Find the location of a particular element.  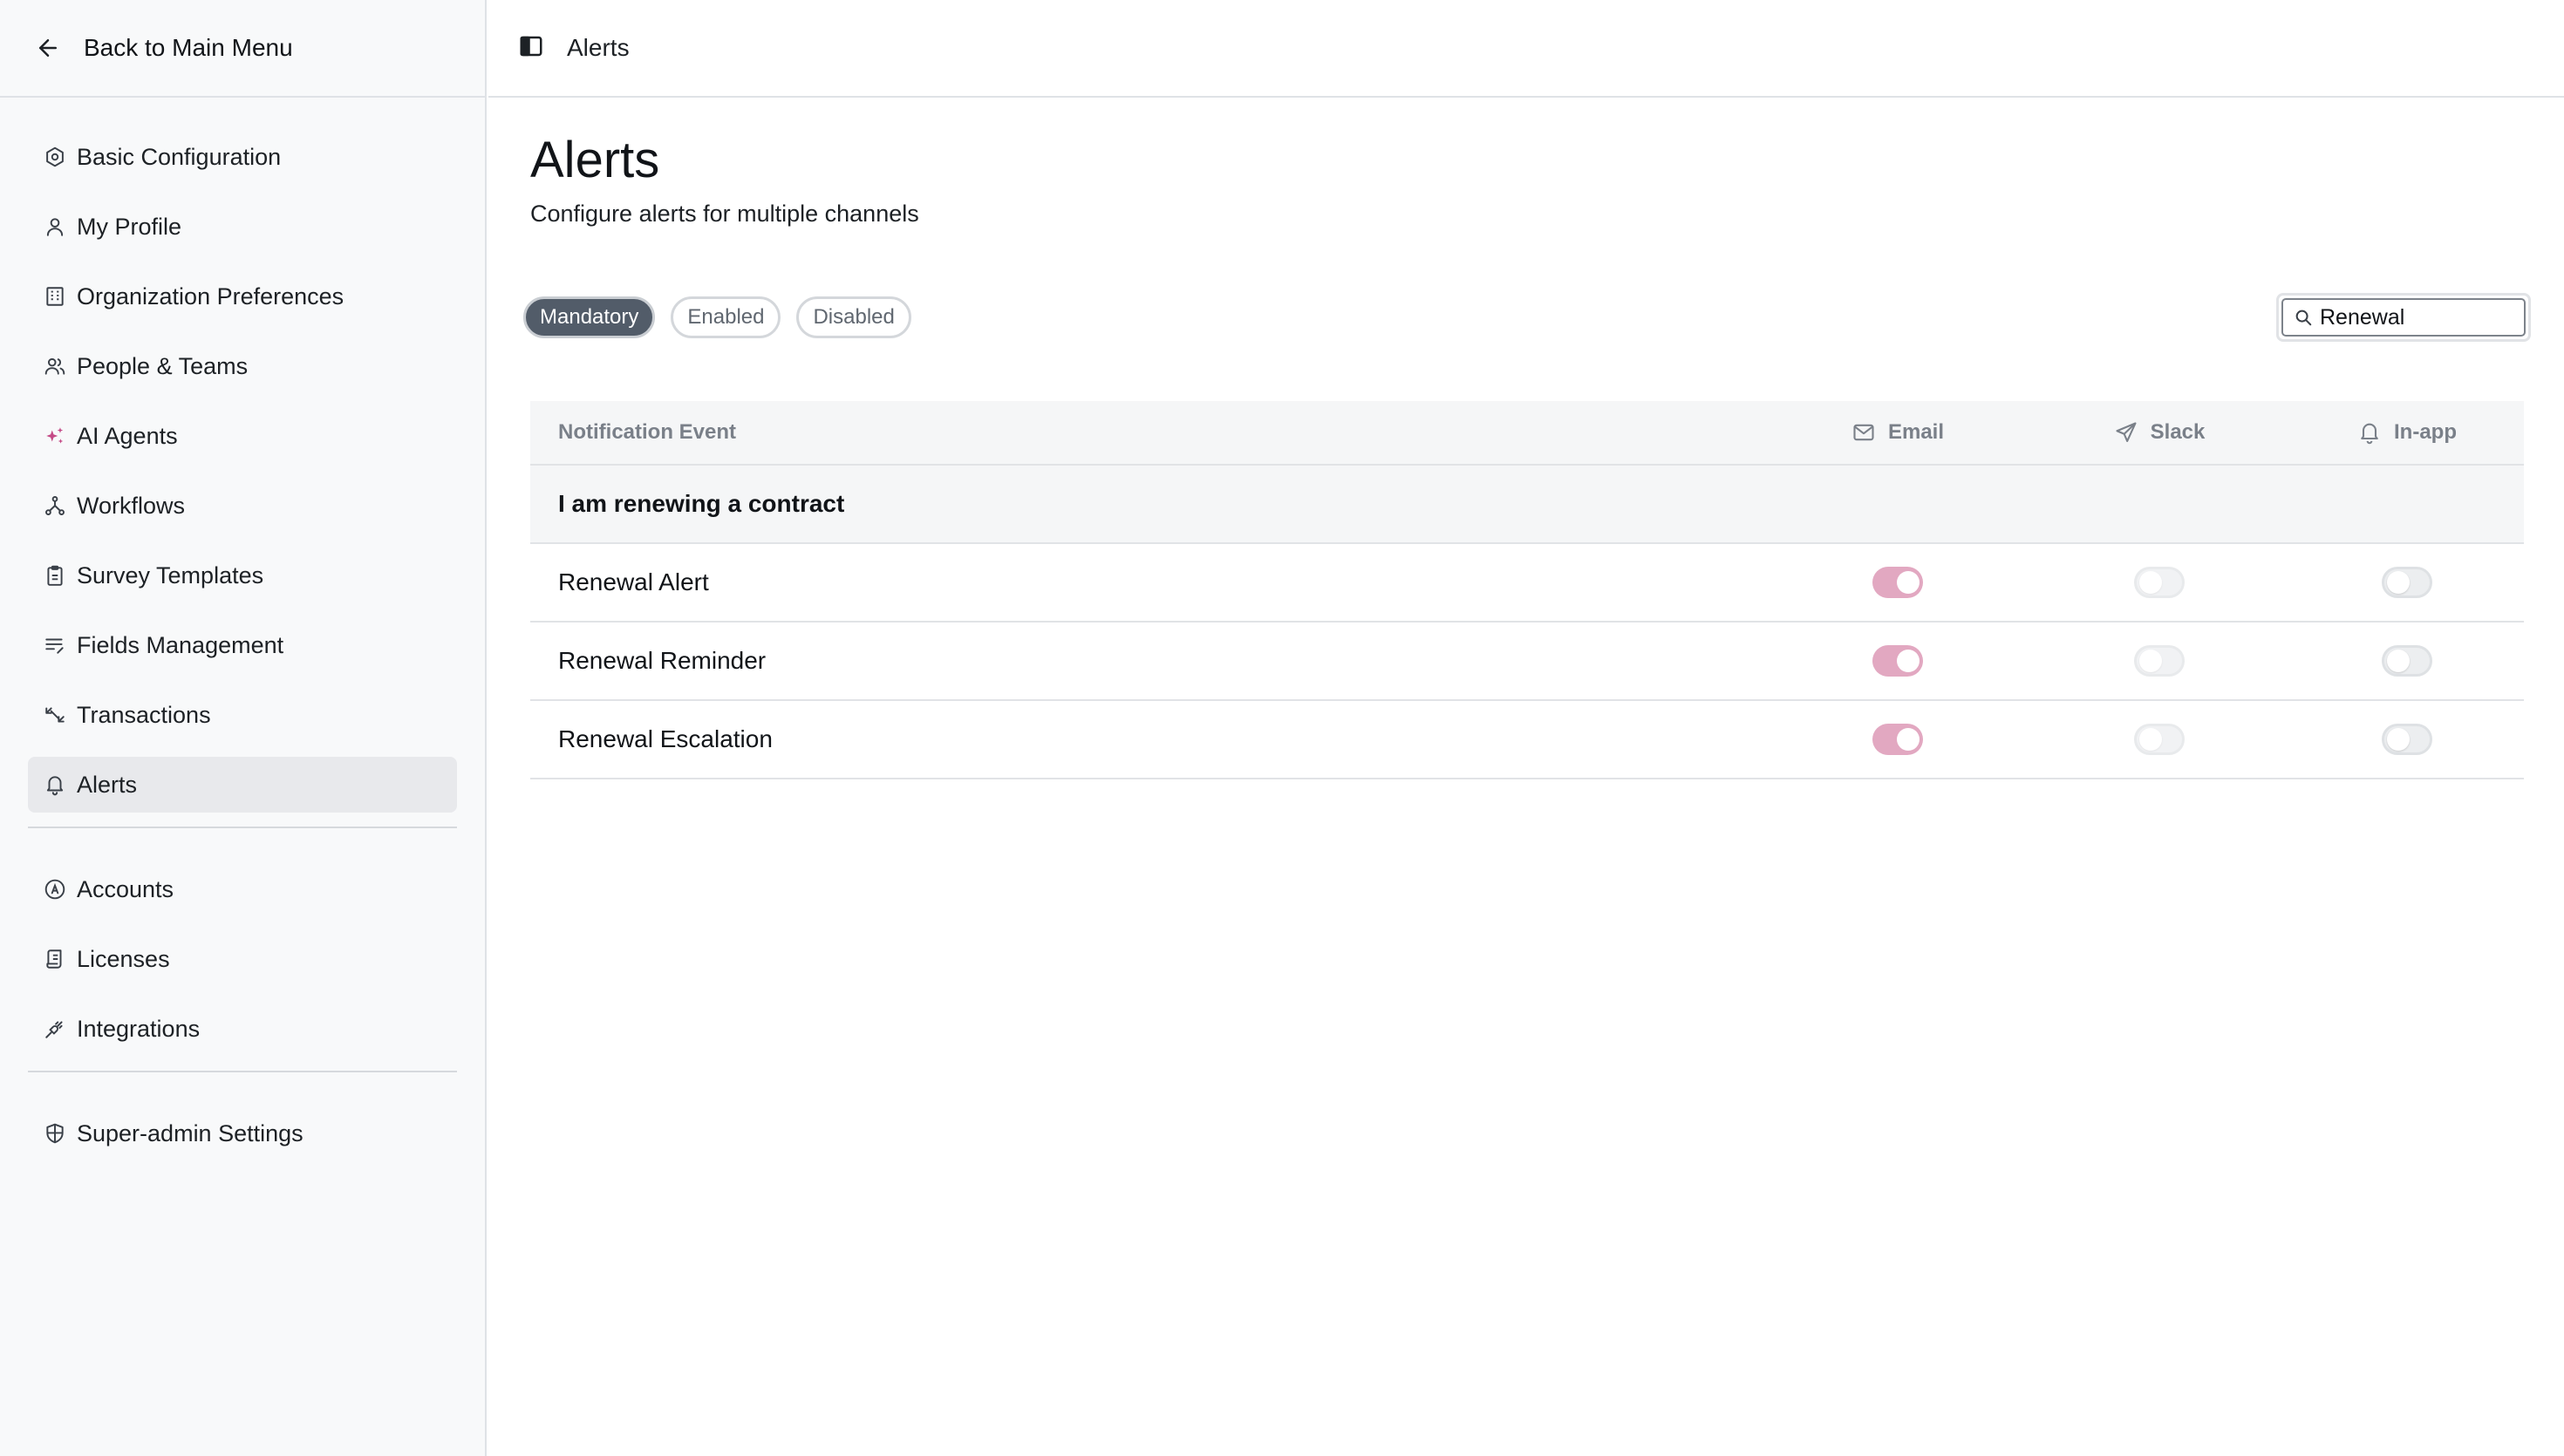

sidebar-item-label: Accounts is located at coordinates (125, 888).